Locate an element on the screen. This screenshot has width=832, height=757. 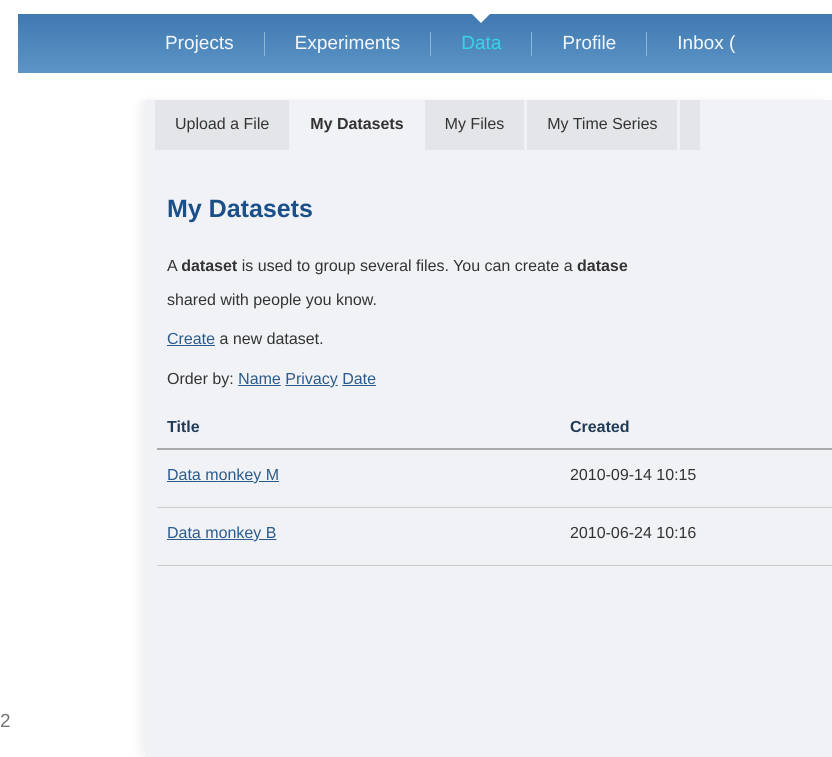
create-link: Create is located at coordinates (191, 339).